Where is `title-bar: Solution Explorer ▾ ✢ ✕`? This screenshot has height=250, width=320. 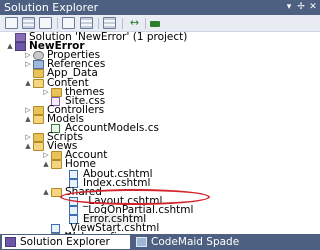
title-bar: Solution Explorer ▾ ✢ ✕ is located at coordinates (160, 7).